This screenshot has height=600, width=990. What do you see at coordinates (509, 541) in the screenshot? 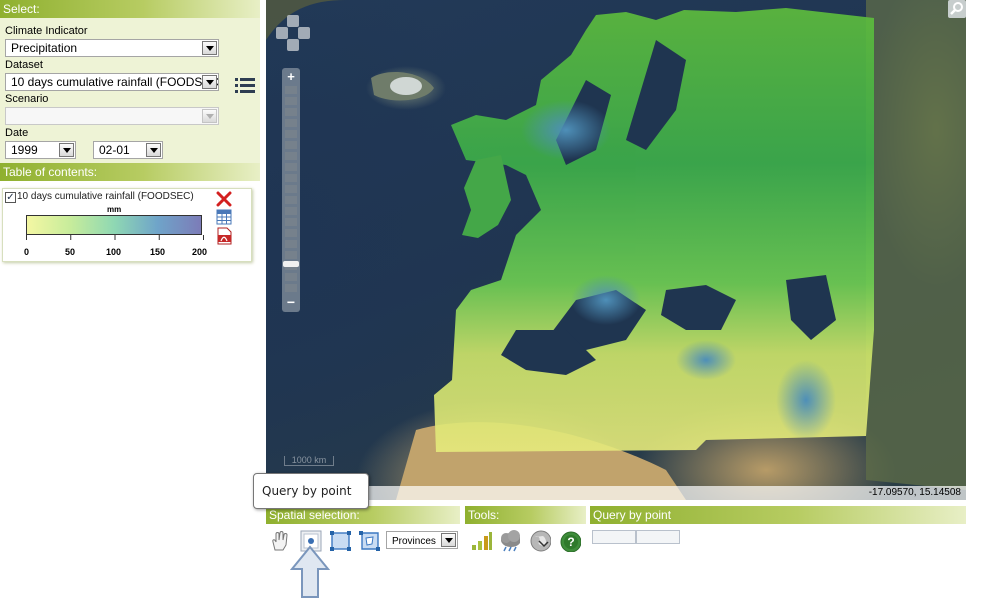
I see `weather-cloud-icon` at bounding box center [509, 541].